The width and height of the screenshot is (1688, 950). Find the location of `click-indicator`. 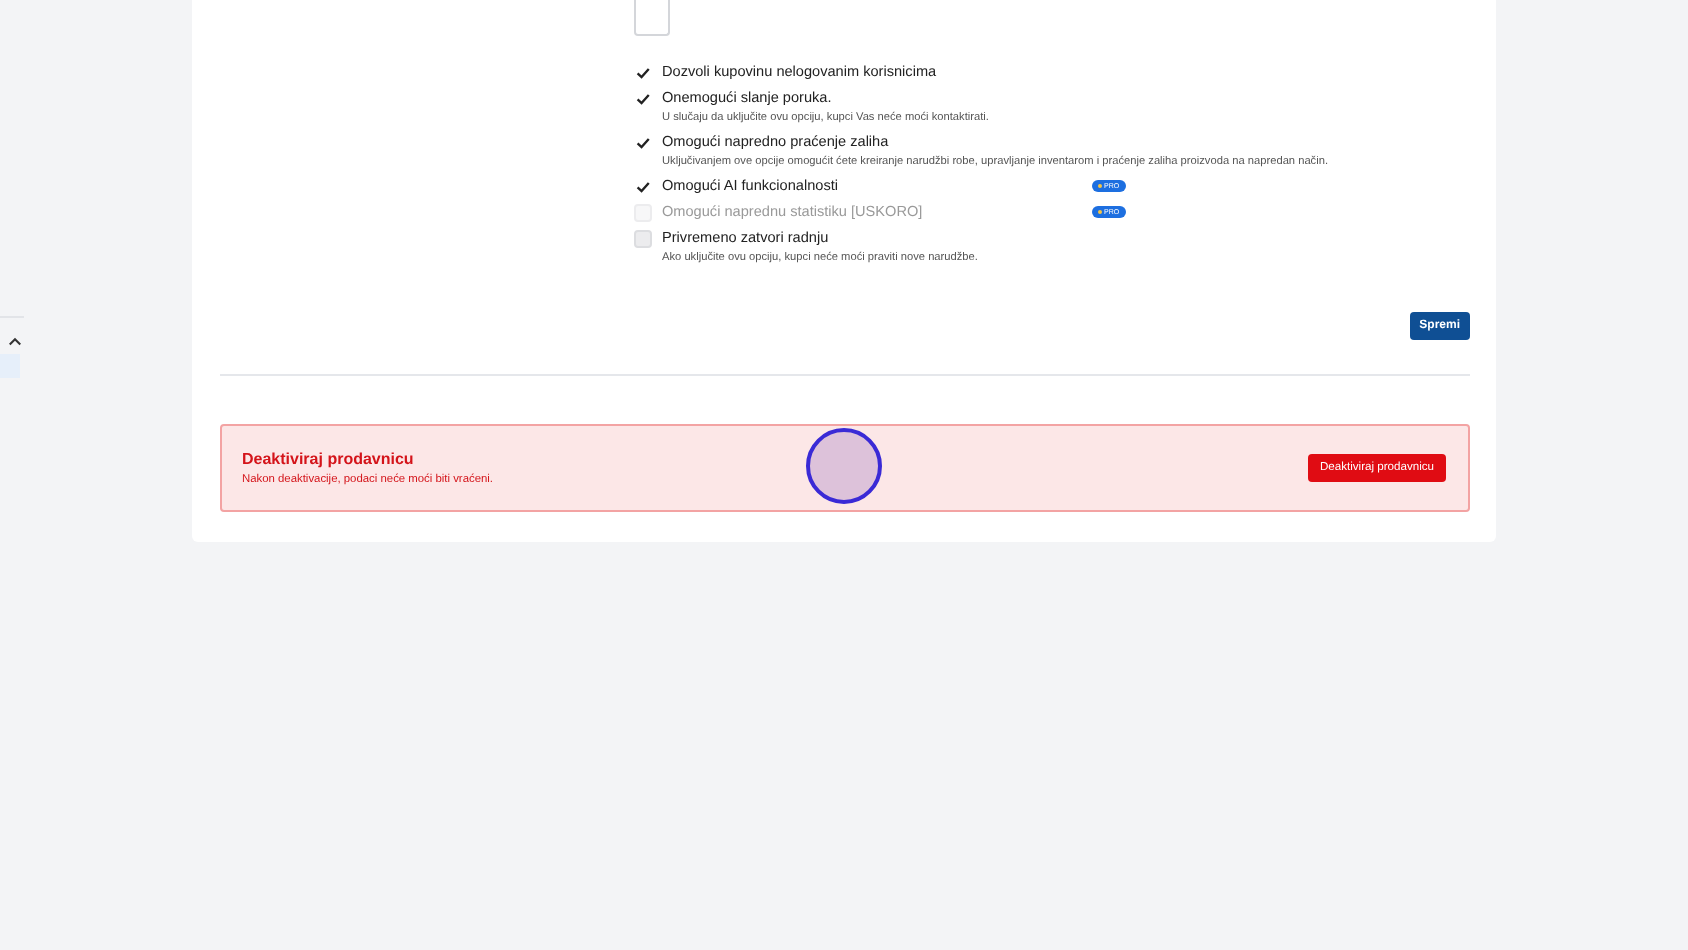

click-indicator is located at coordinates (844, 466).